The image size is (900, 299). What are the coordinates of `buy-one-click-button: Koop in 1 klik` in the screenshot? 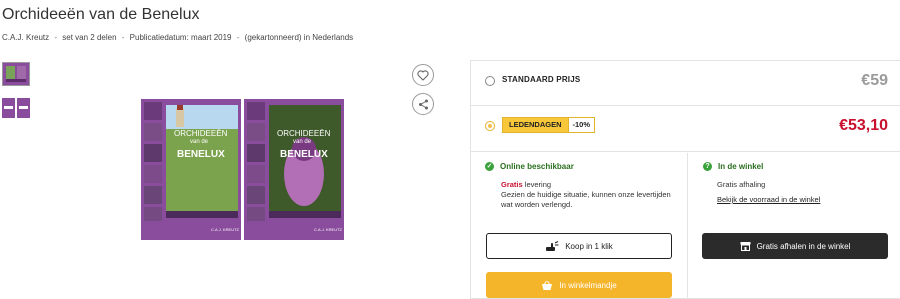 It's located at (579, 246).